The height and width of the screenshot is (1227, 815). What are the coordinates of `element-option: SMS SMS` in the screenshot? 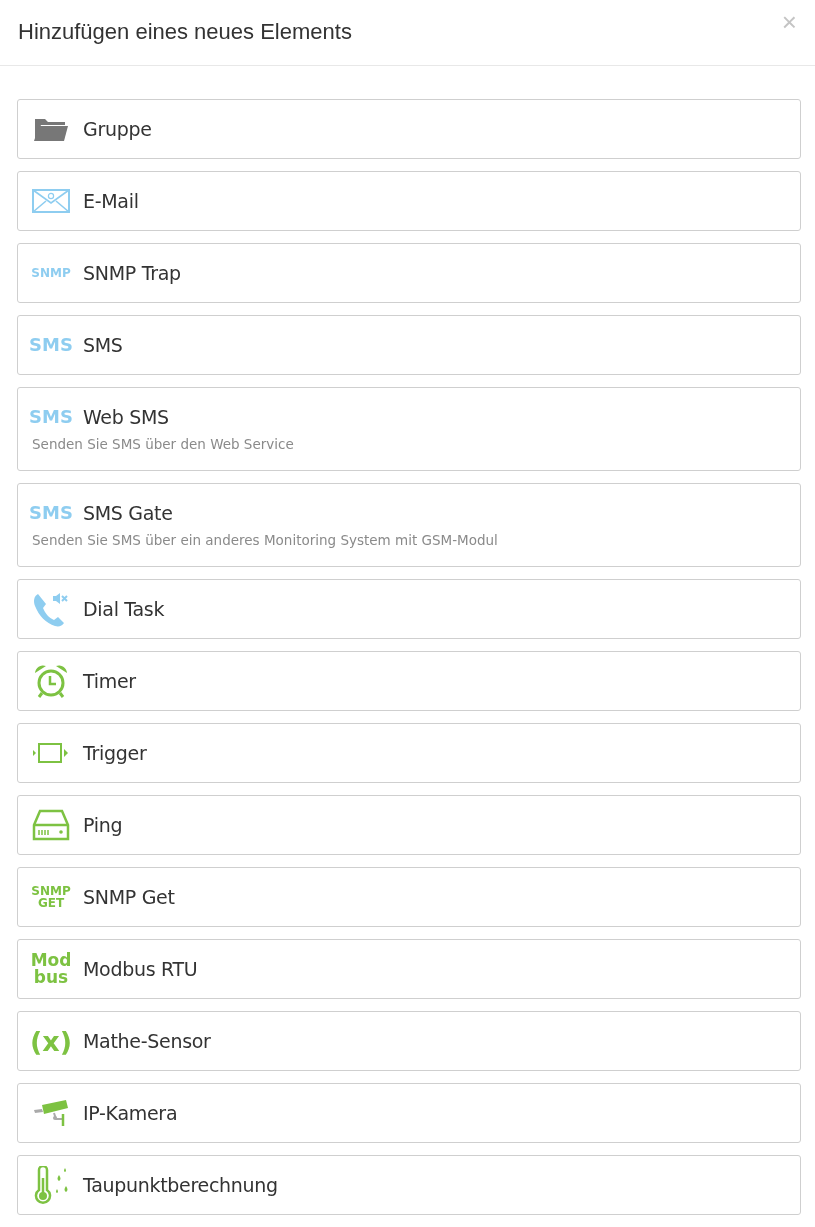 It's located at (409, 345).